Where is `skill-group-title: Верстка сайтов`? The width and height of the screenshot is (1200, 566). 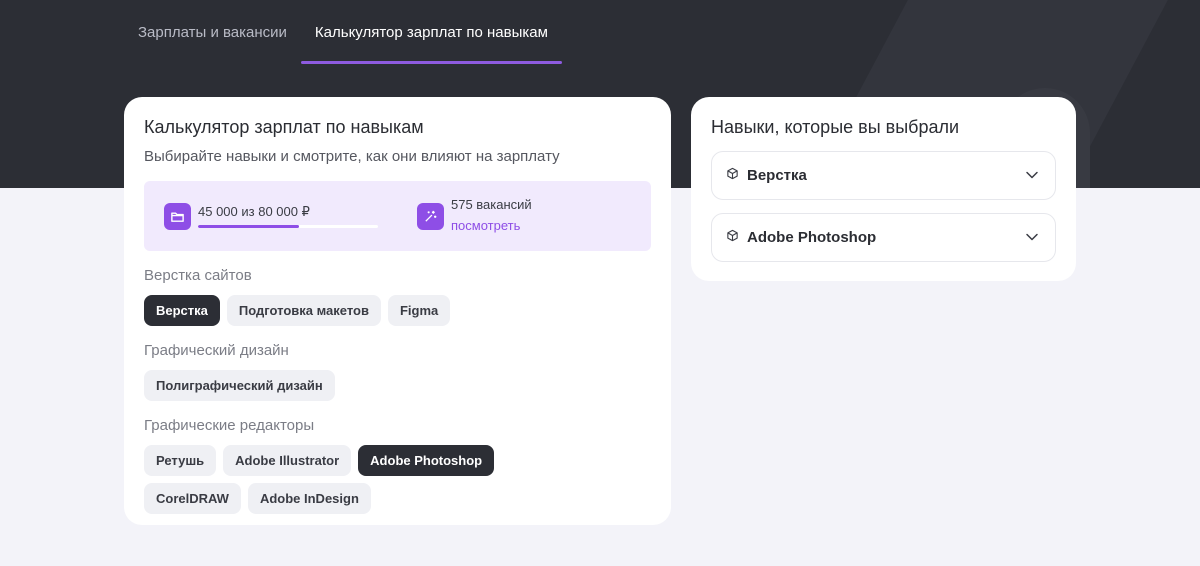 skill-group-title: Верстка сайтов is located at coordinates (198, 275).